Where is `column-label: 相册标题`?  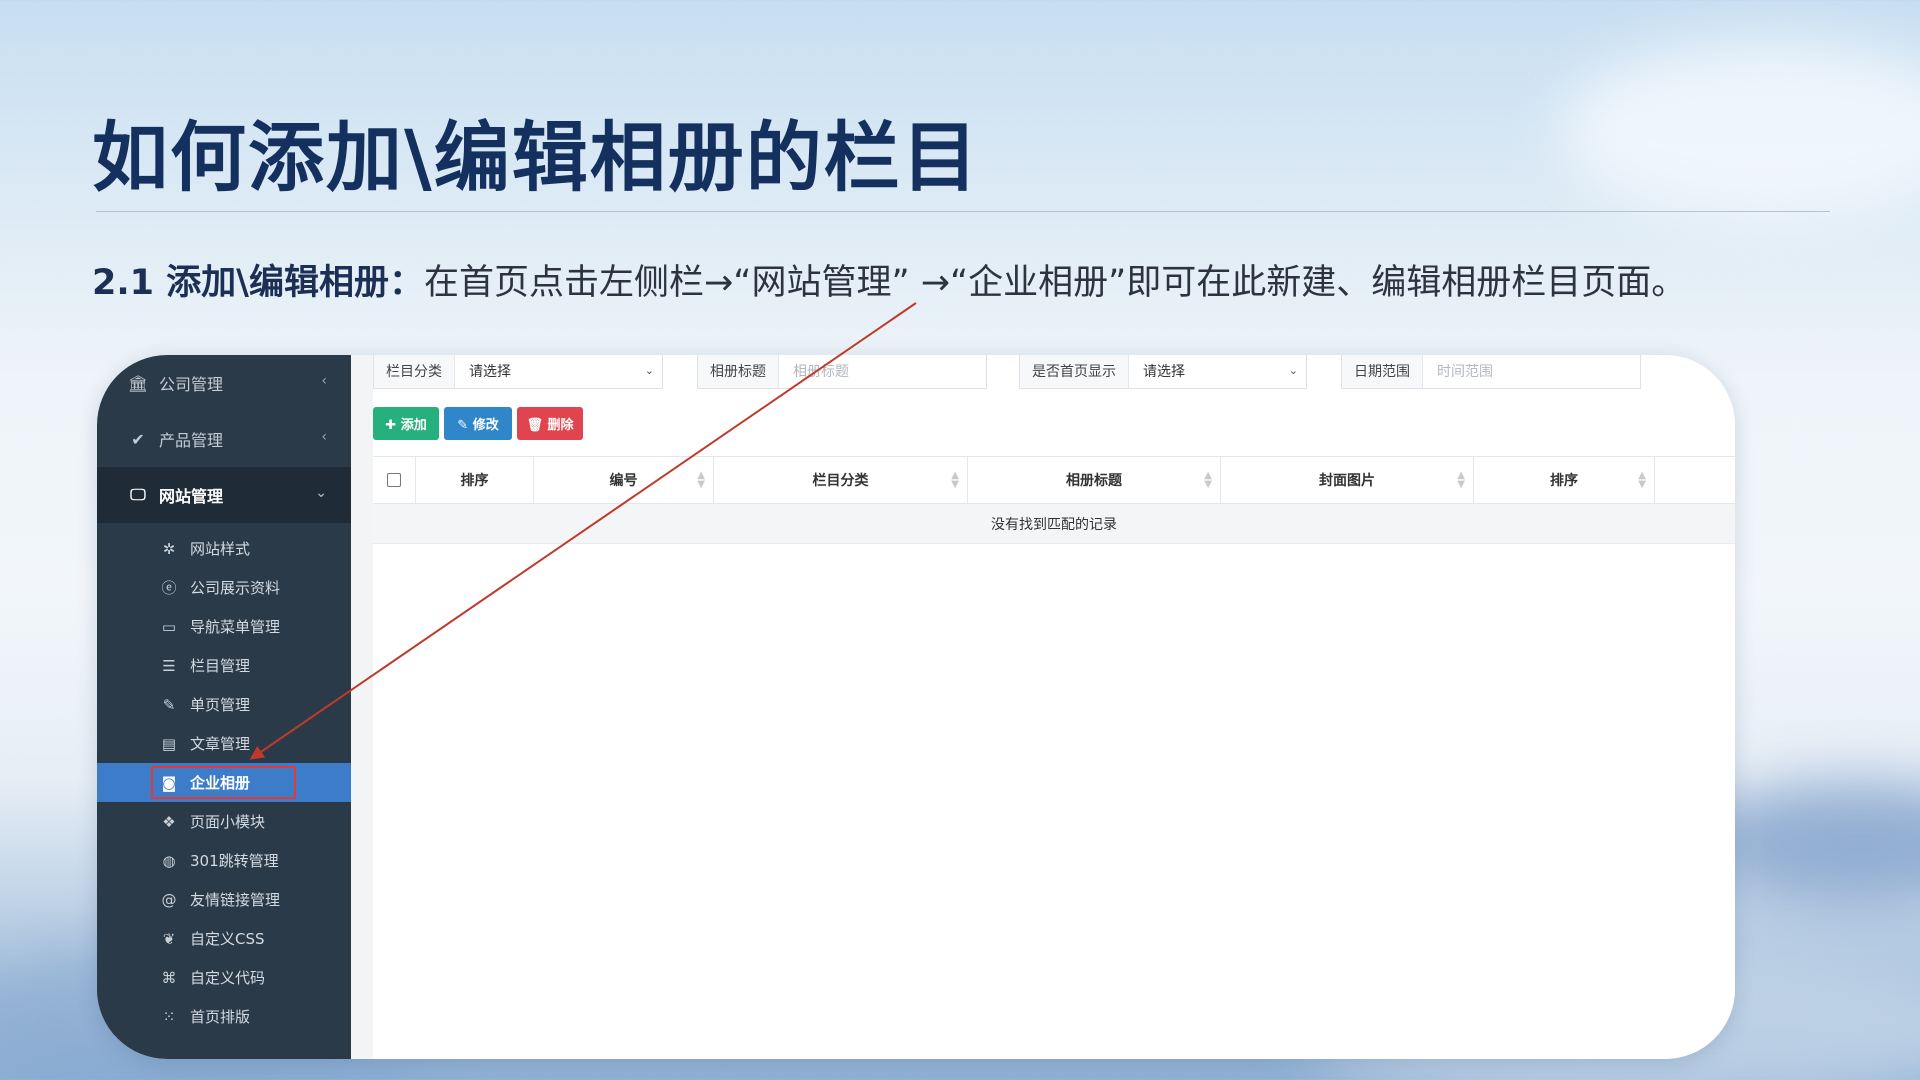 column-label: 相册标题 is located at coordinates (1094, 481).